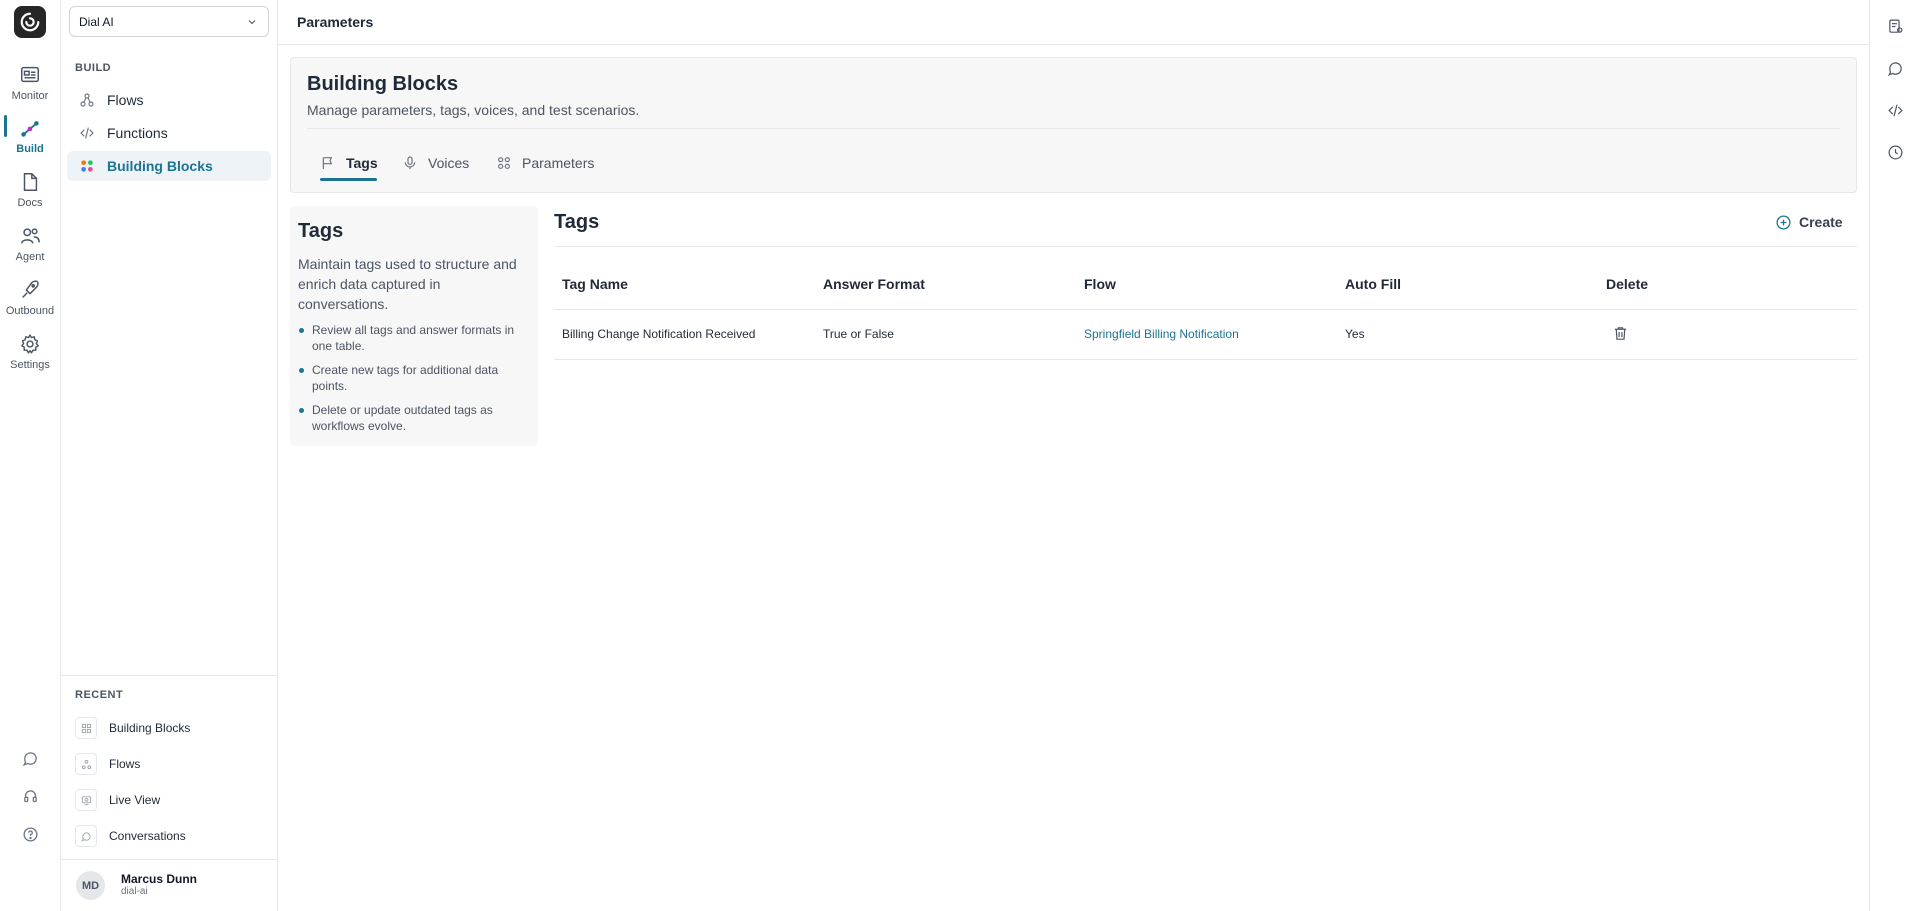 This screenshot has height=911, width=1920. What do you see at coordinates (1373, 284) in the screenshot?
I see `column-header-auto-fill: Auto Fill` at bounding box center [1373, 284].